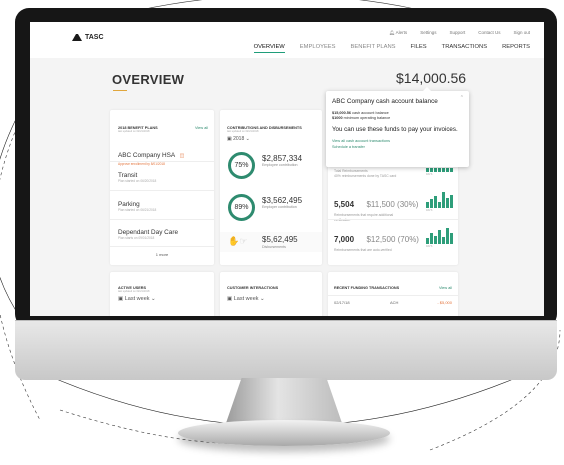 This screenshot has width=564, height=465. I want to click on employee-label: Employee contribution, so click(280, 165).